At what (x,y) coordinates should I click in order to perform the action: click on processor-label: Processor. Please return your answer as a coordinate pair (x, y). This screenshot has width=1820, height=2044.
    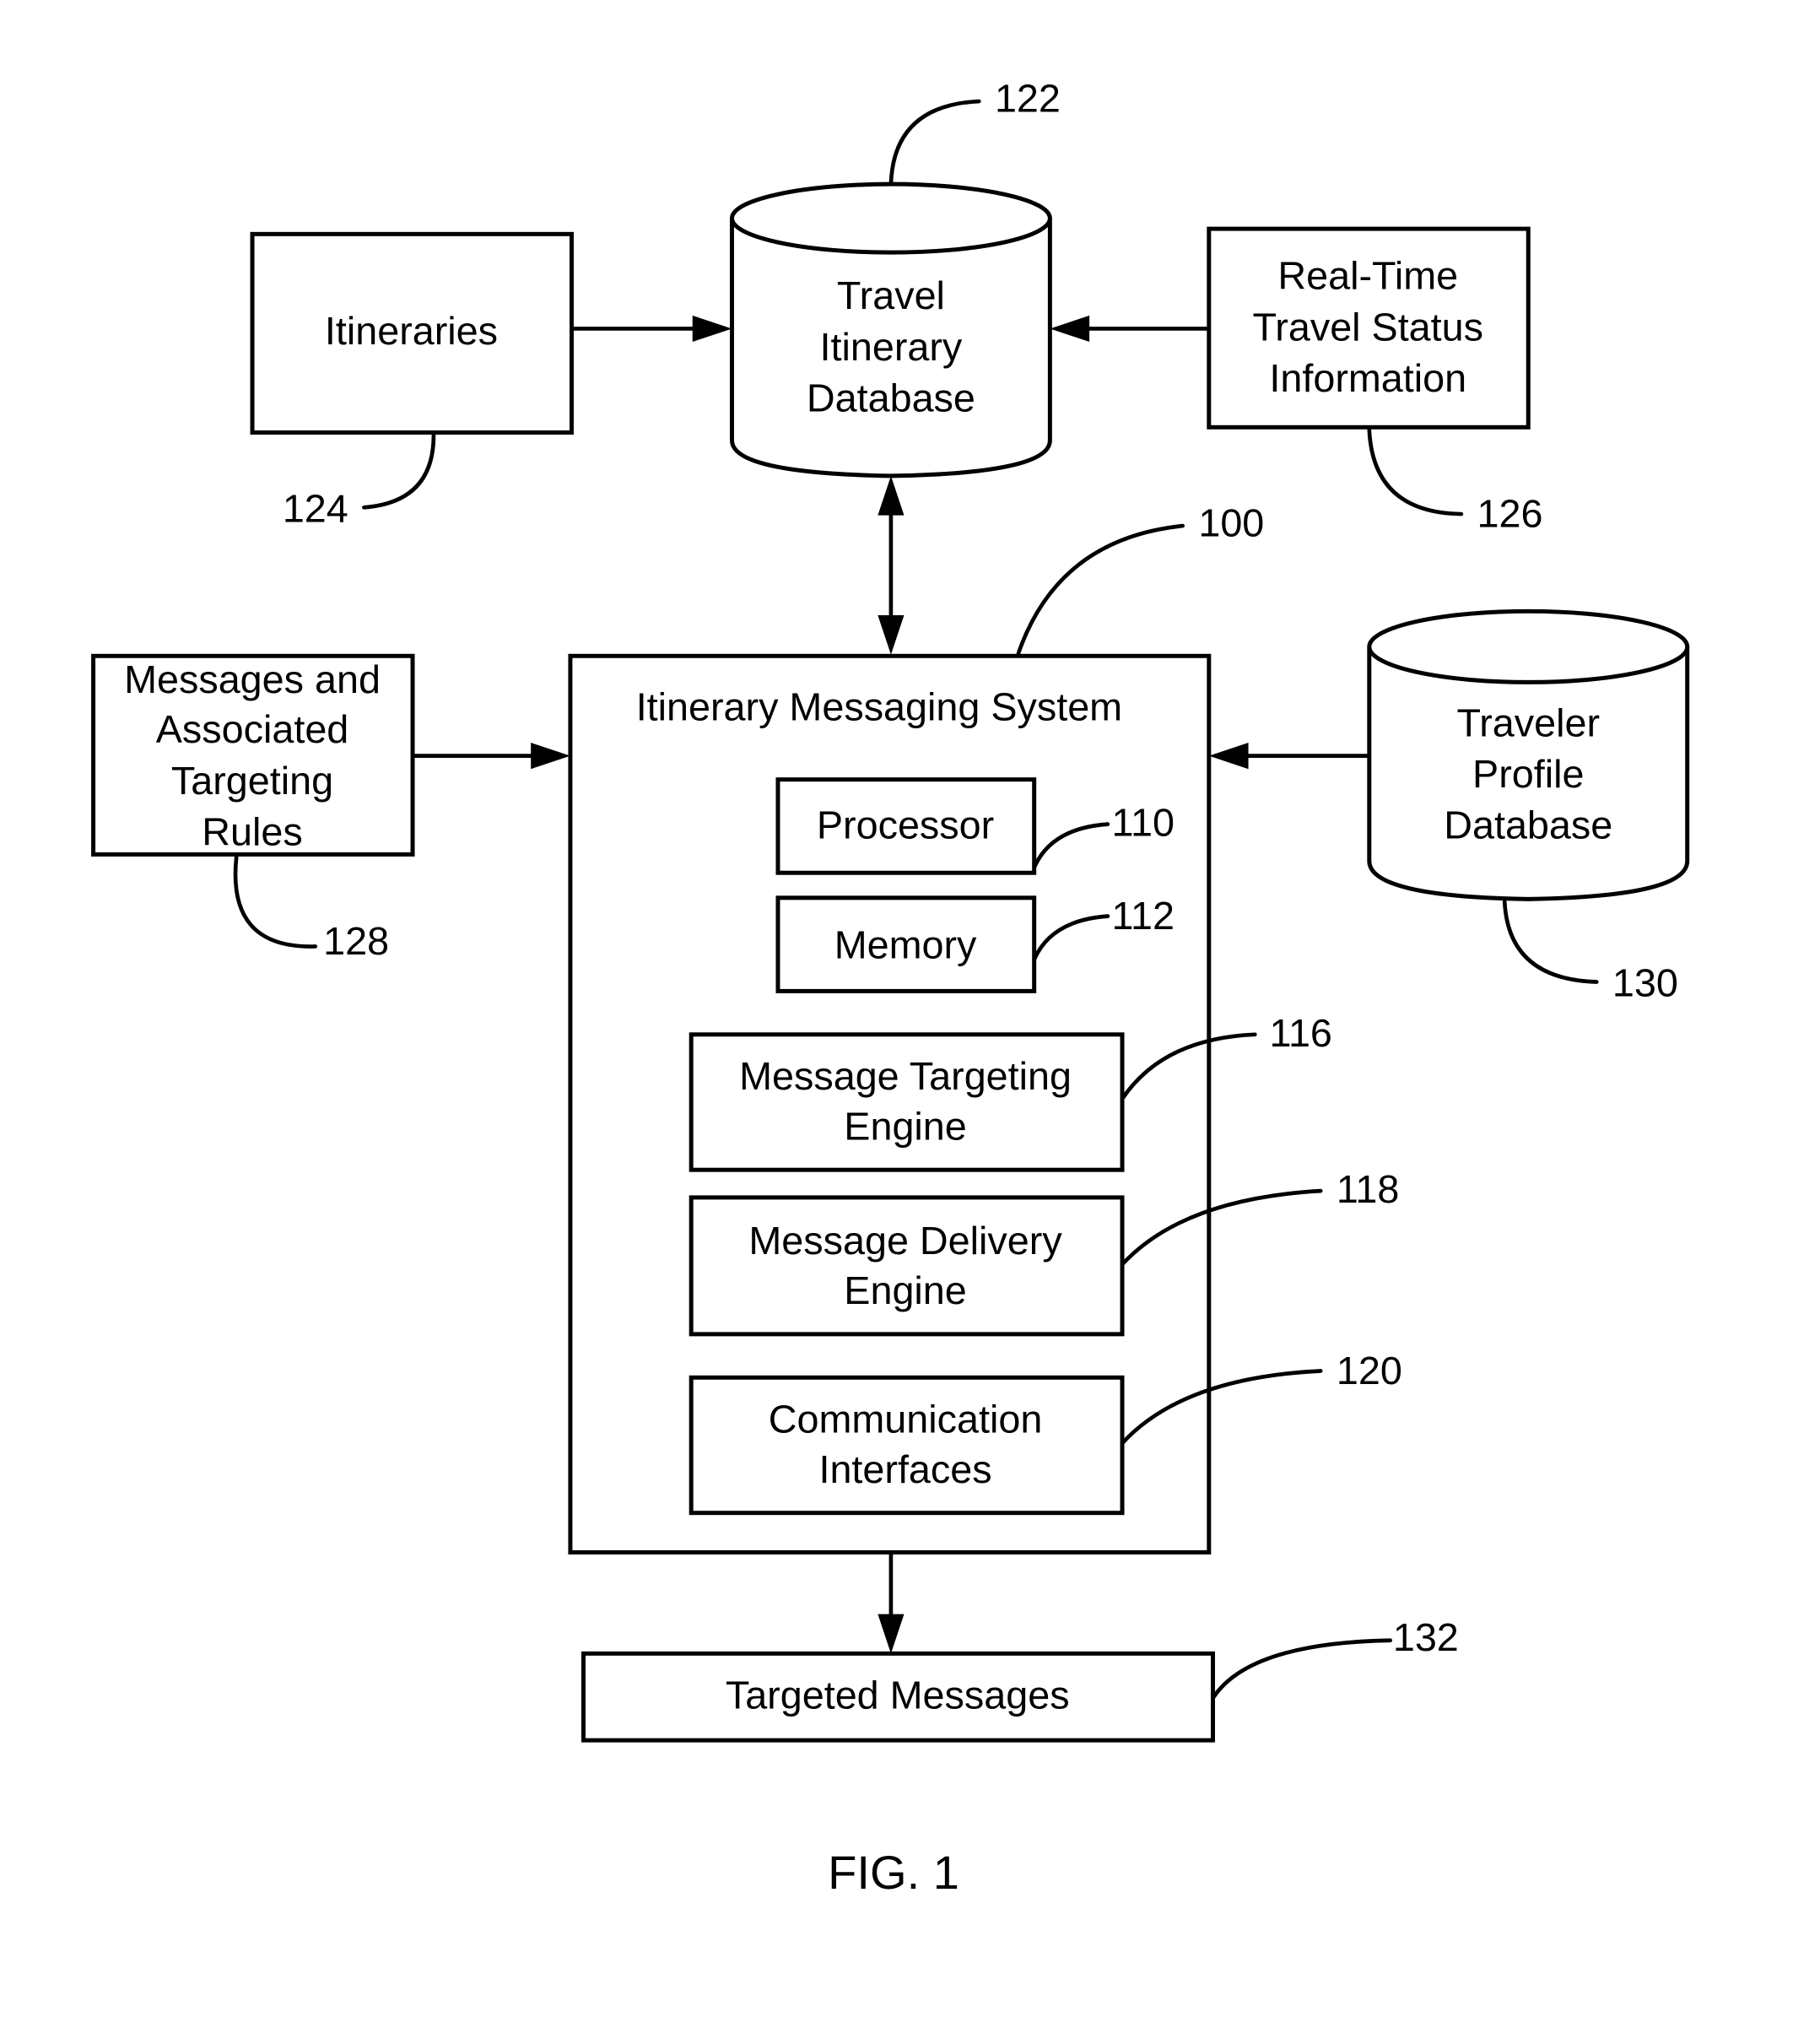
    Looking at the image, I should click on (905, 825).